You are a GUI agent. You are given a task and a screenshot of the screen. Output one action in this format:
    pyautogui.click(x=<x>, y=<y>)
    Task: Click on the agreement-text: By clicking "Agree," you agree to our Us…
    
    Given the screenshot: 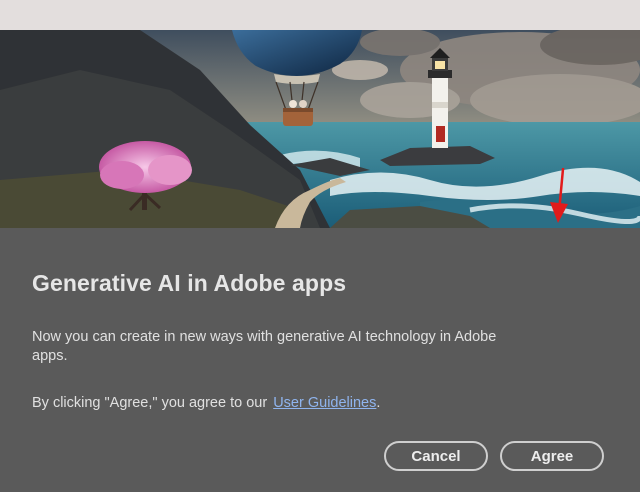 What is the action you would take?
    pyautogui.click(x=206, y=403)
    